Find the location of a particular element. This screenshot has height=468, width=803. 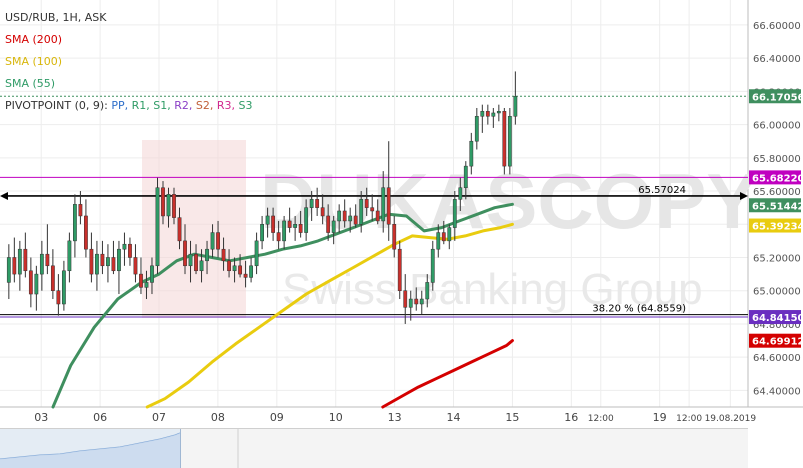

pivot-items: PP, R1, S1, R2, S2, R3, S3 is located at coordinates (181, 105).